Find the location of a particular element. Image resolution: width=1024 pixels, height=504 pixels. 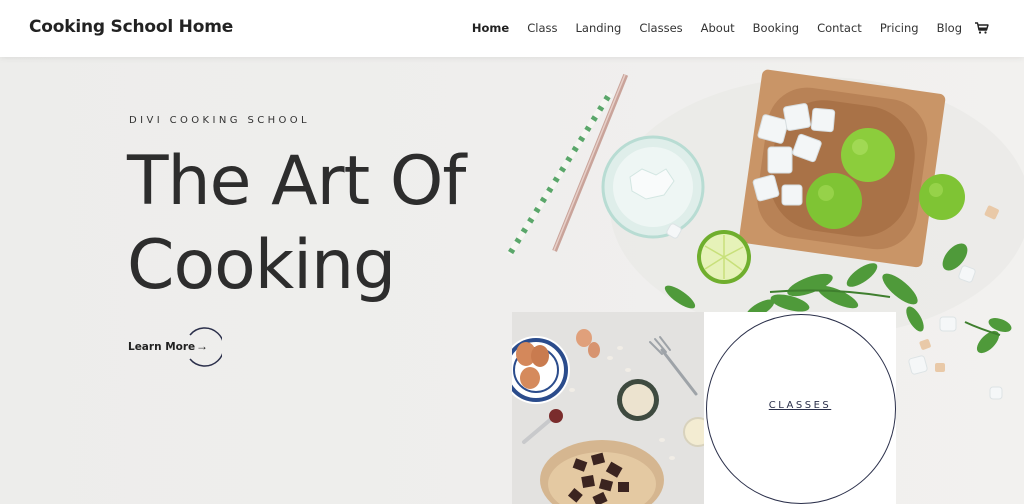

learn-more-button: Learn More → is located at coordinates (175, 347).